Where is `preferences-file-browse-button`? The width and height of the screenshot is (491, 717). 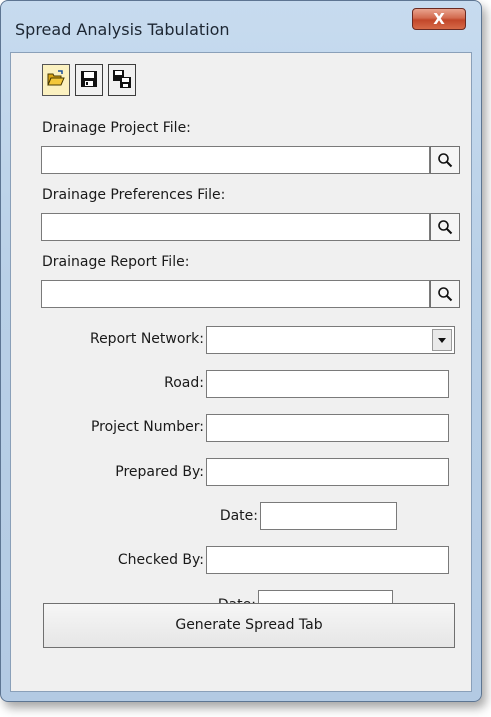 preferences-file-browse-button is located at coordinates (445, 227).